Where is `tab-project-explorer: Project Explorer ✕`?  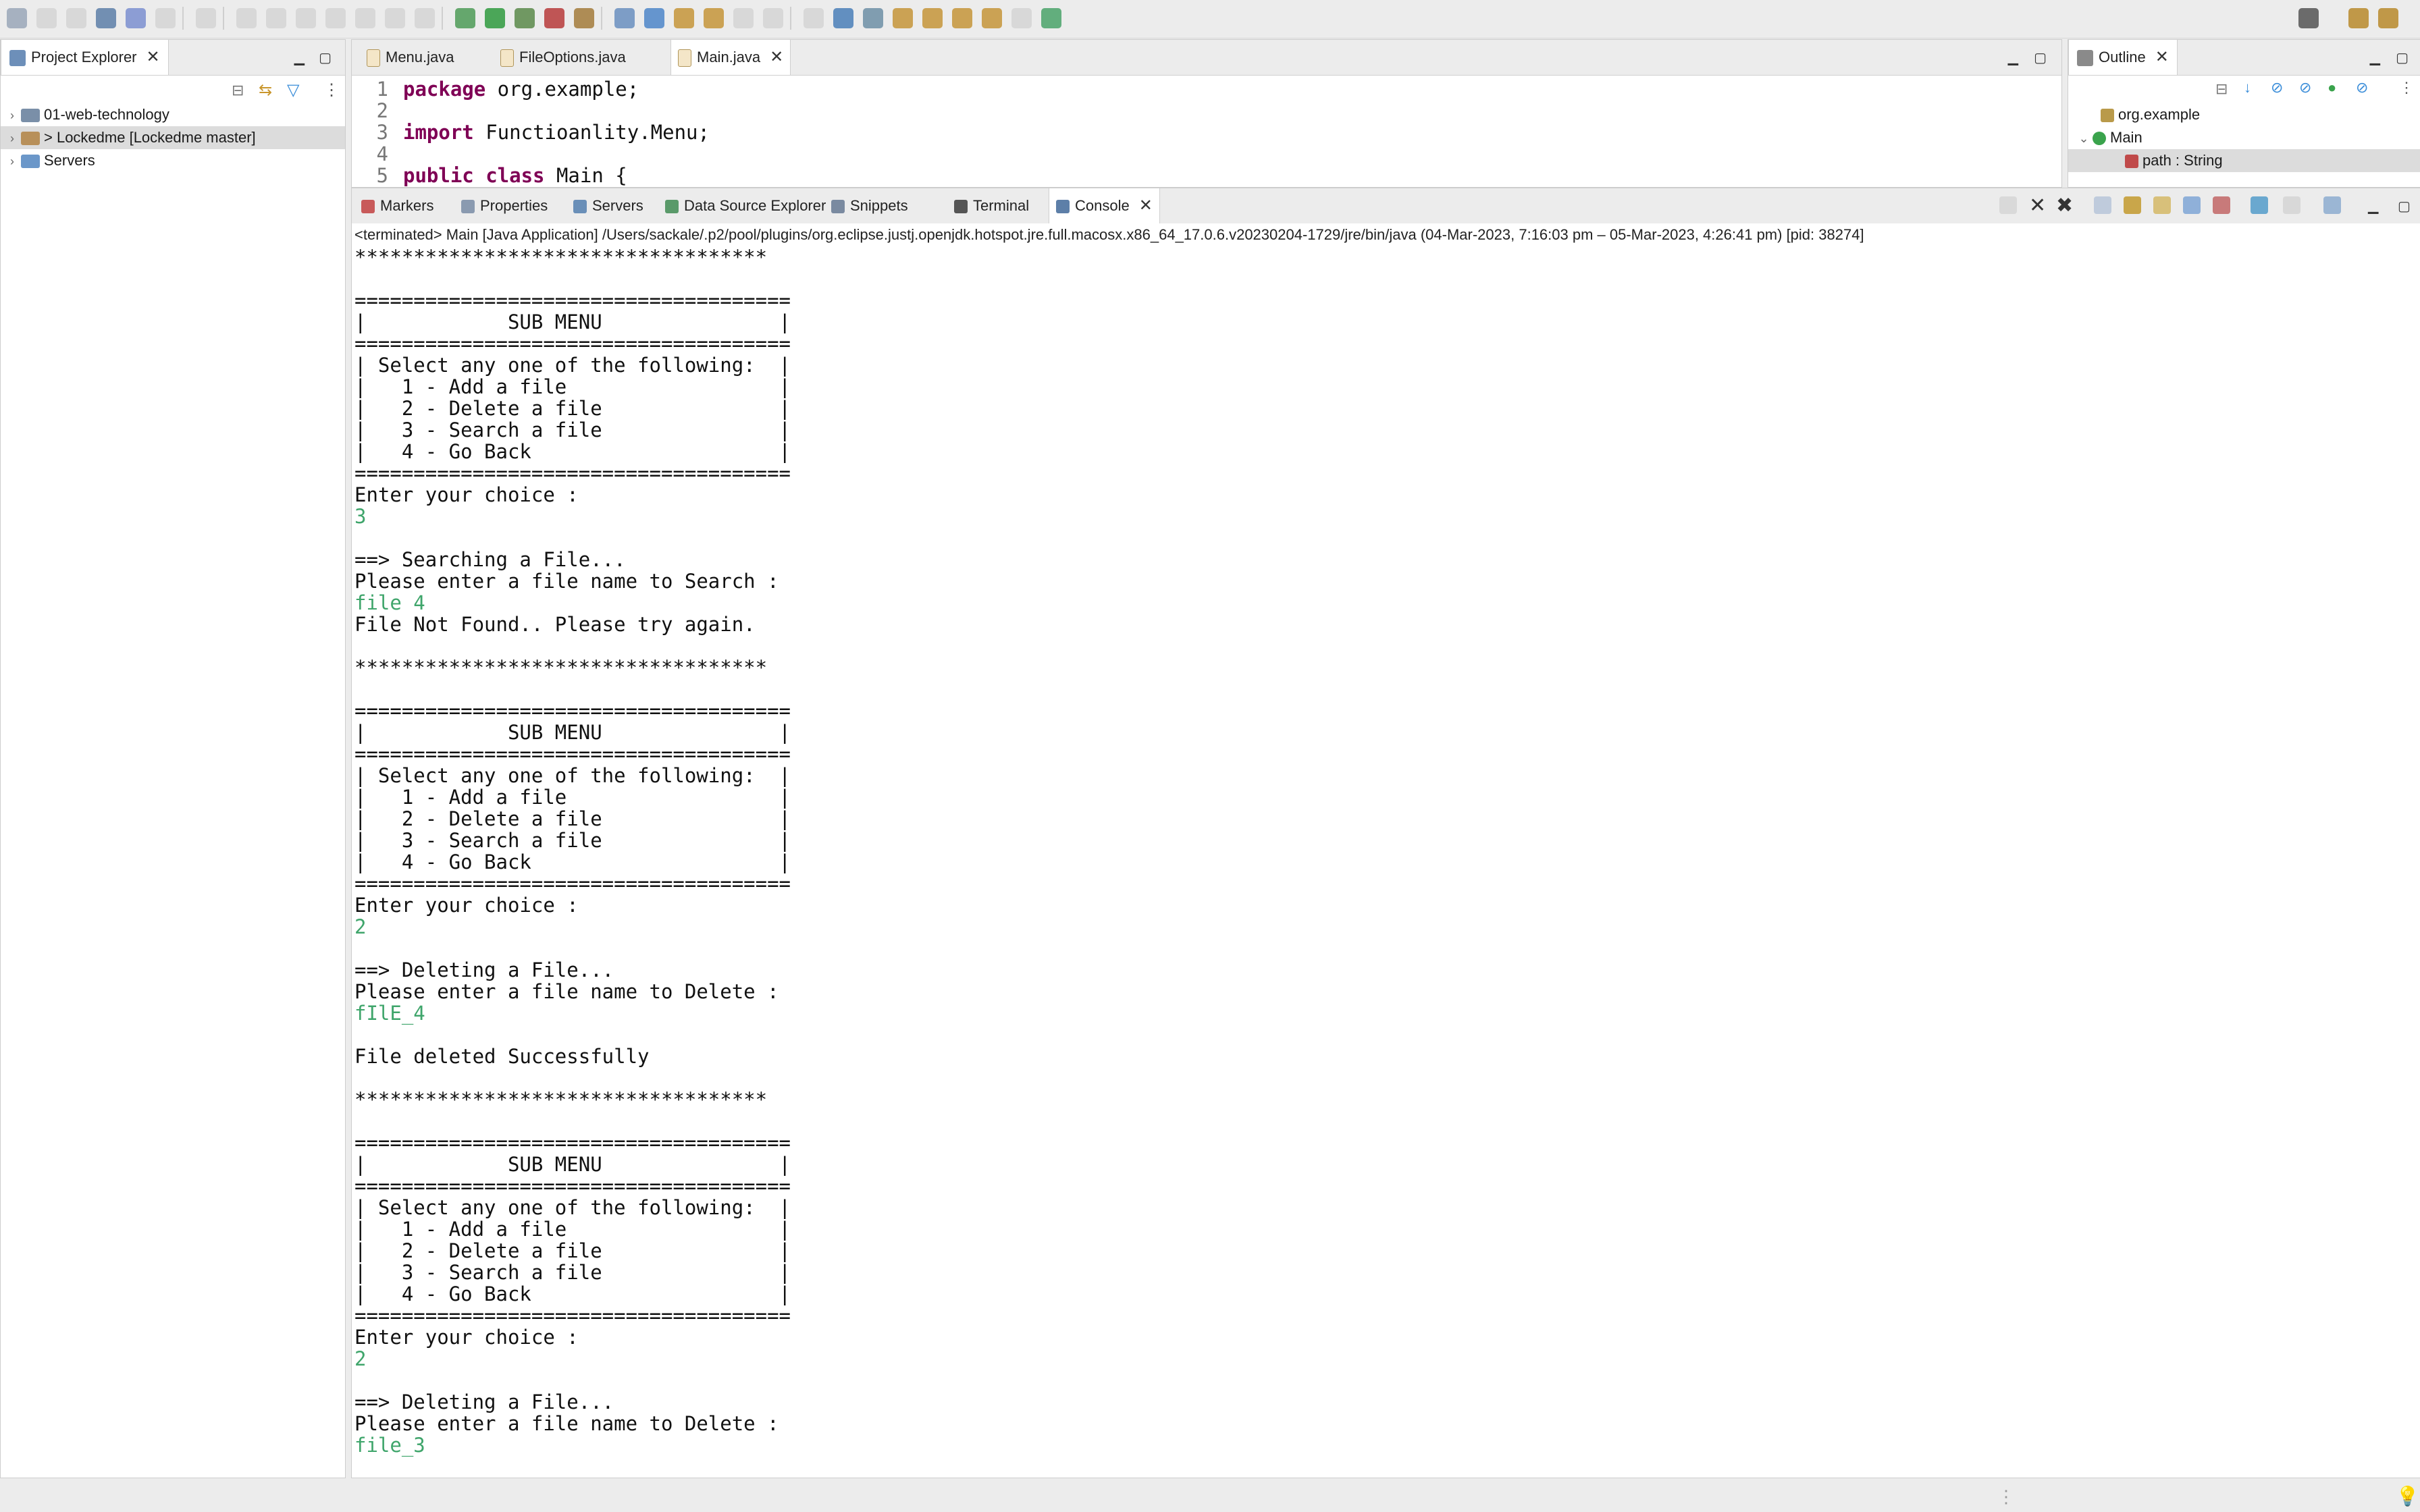 tab-project-explorer: Project Explorer ✕ is located at coordinates (85, 57).